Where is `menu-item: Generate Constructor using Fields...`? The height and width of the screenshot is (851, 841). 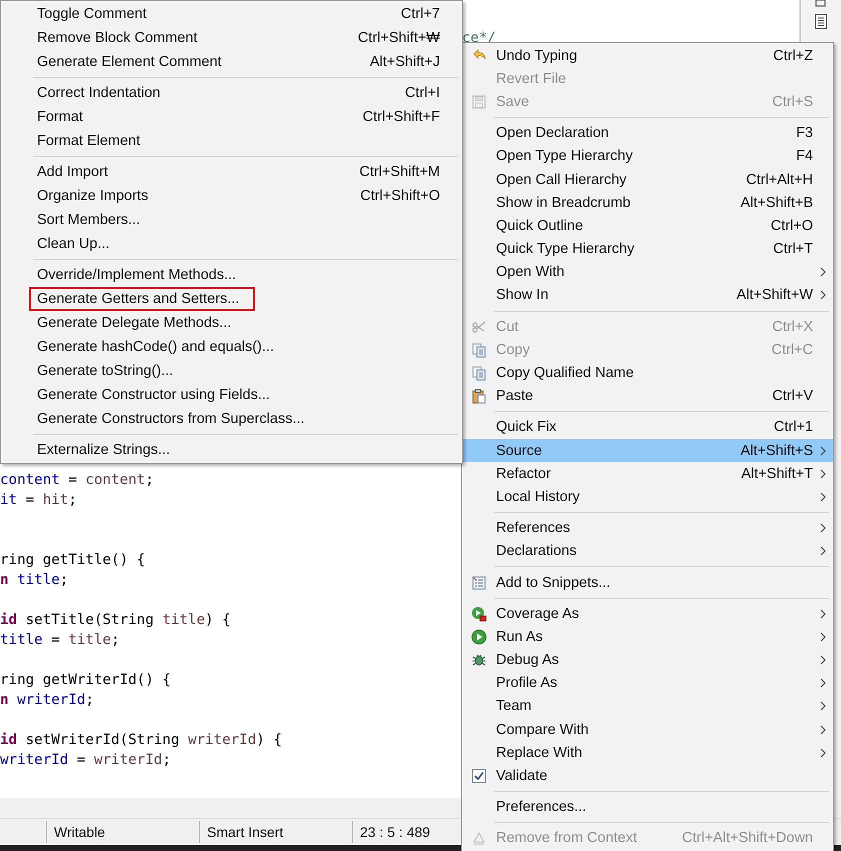
menu-item: Generate Constructor using Fields... is located at coordinates (231, 395).